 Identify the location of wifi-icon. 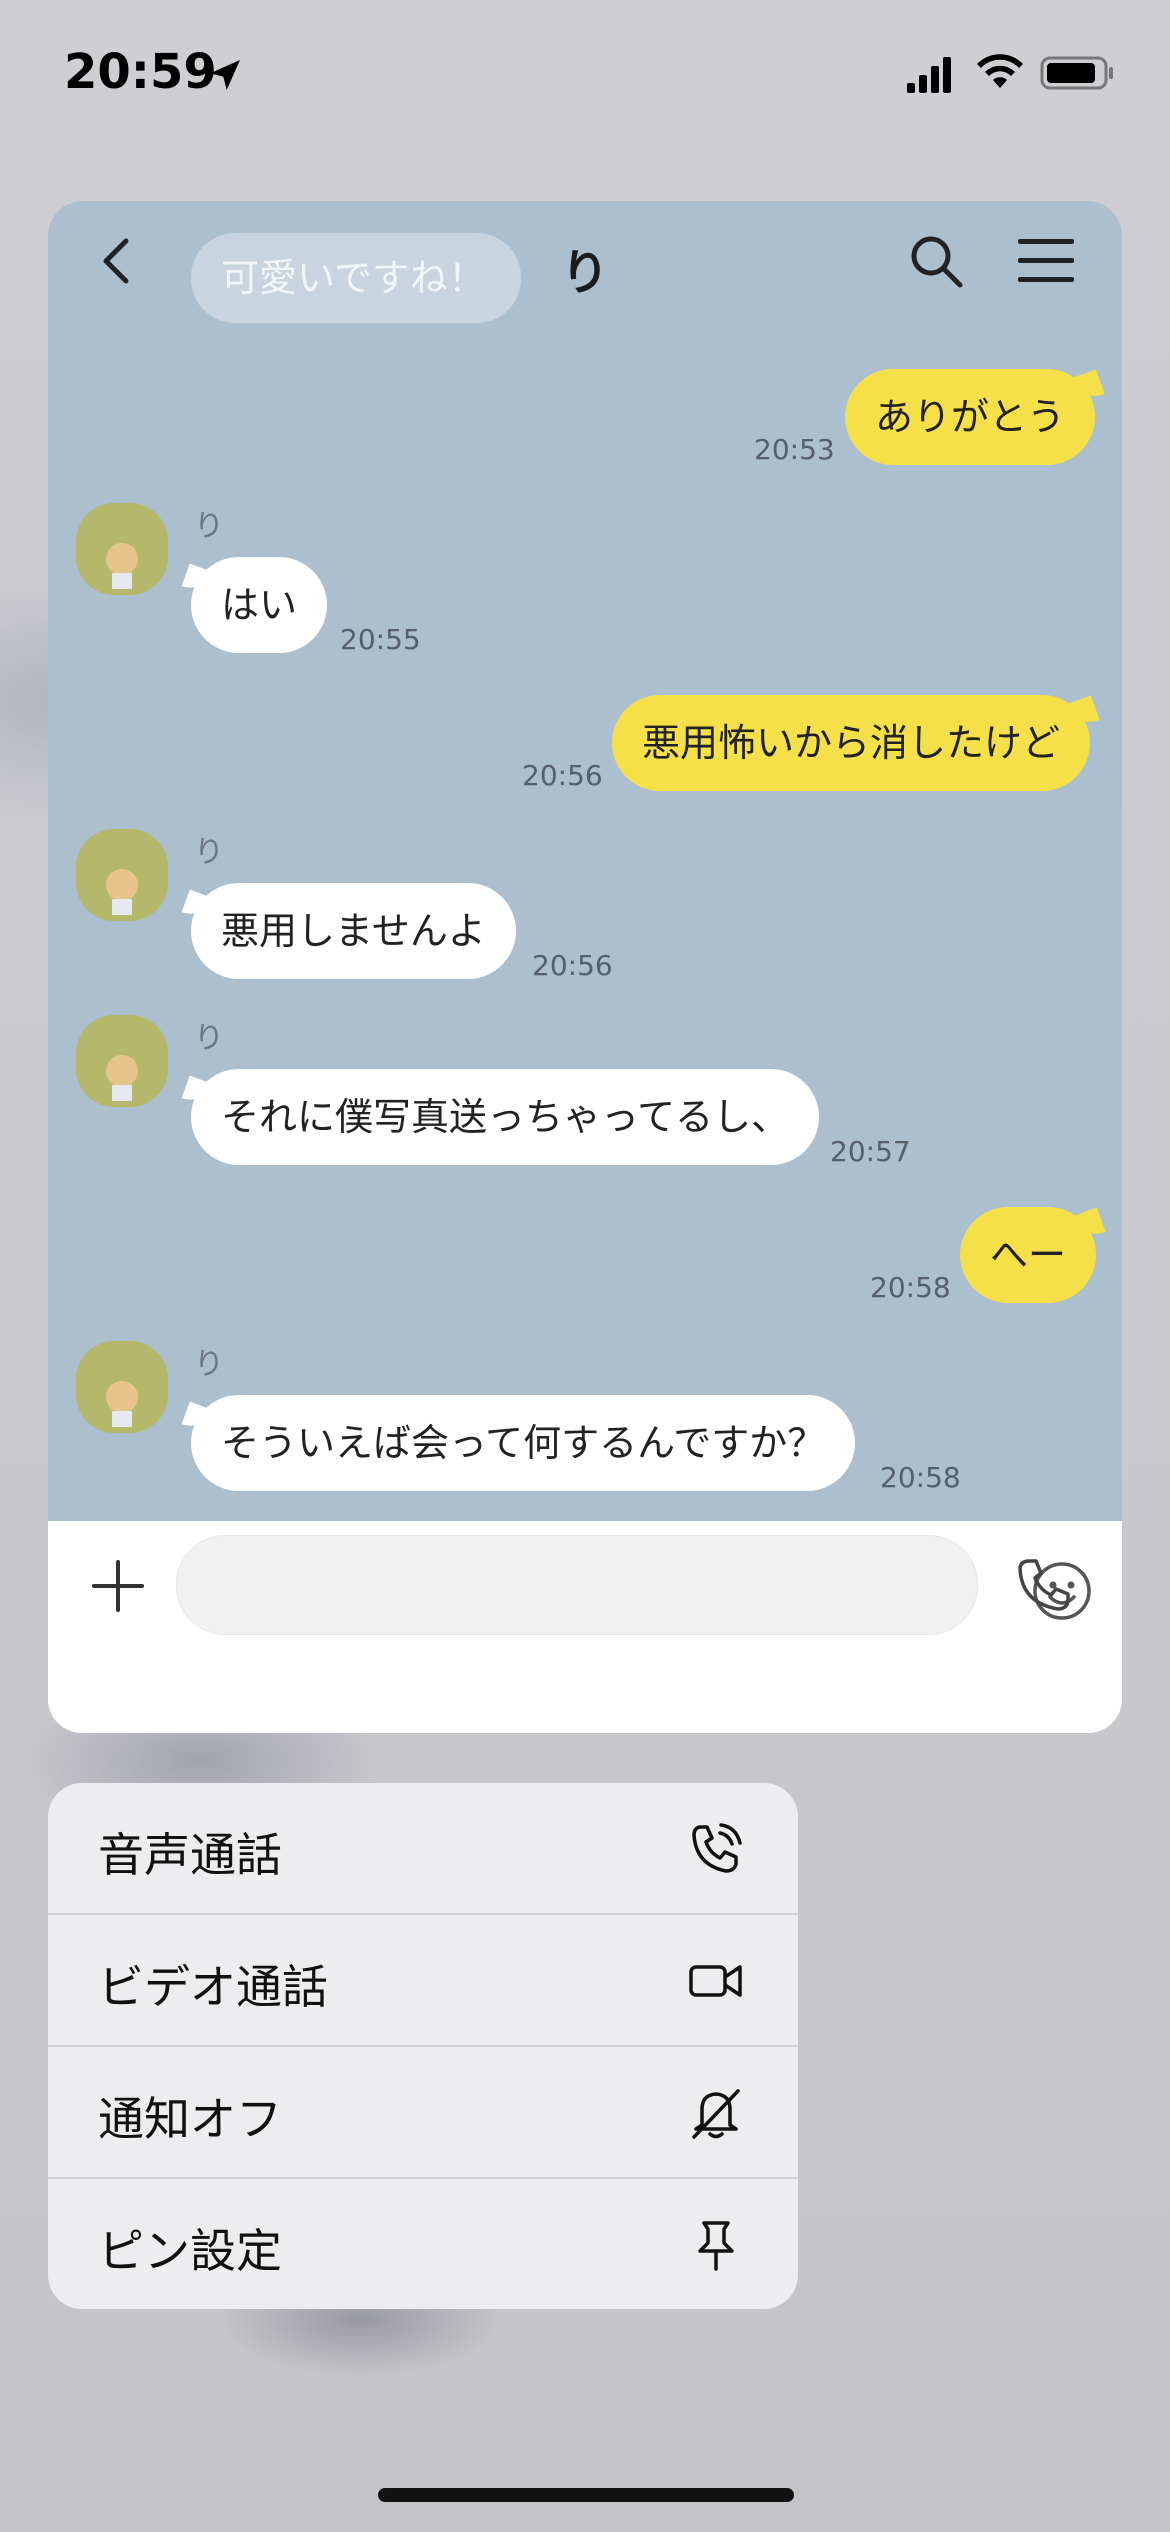
(1000, 71).